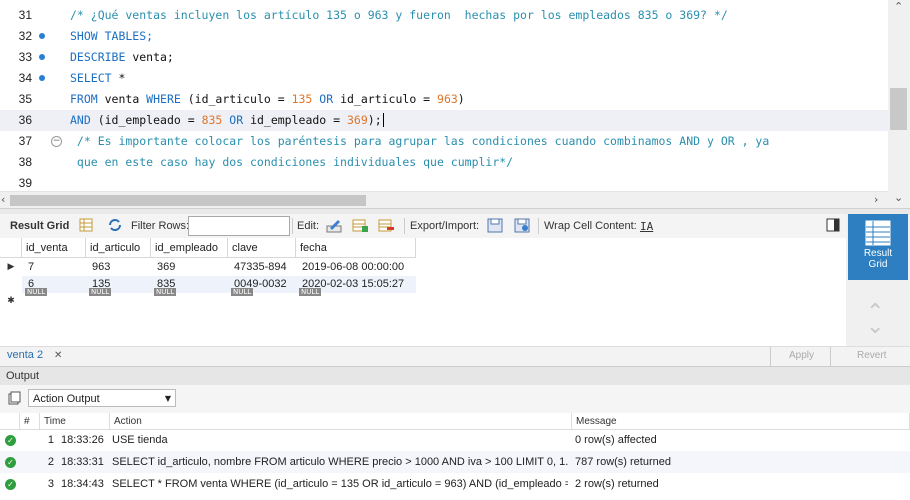 Image resolution: width=910 pixels, height=500 pixels. What do you see at coordinates (262, 248) in the screenshot?
I see `column-header: clave` at bounding box center [262, 248].